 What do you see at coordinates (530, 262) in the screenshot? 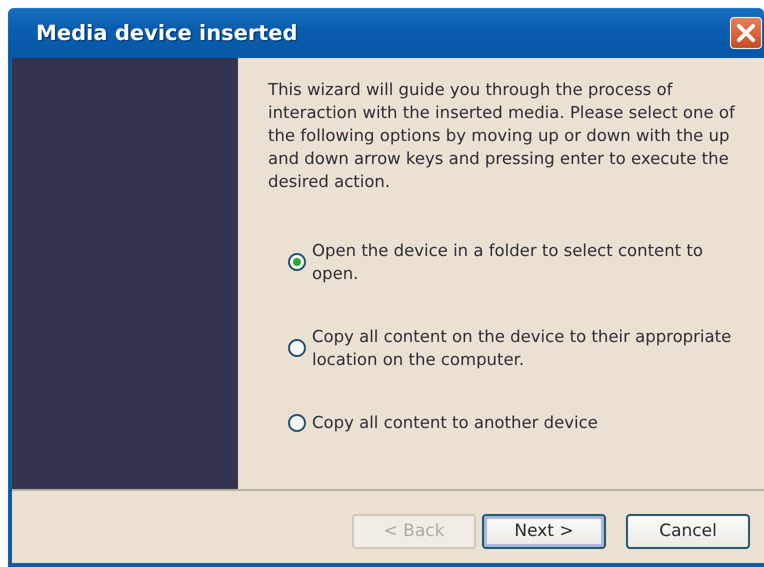
I see `option-label: Open the device in a folder to select content to open.` at bounding box center [530, 262].